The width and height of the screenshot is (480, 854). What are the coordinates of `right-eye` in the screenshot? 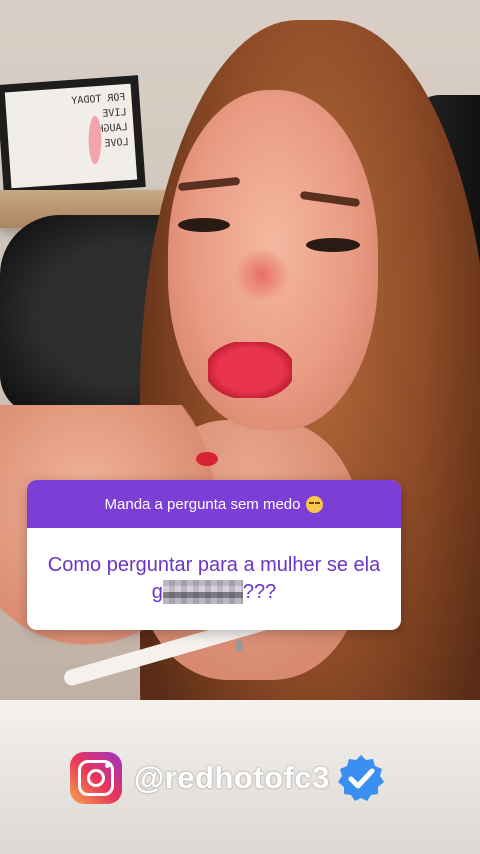 It's located at (333, 245).